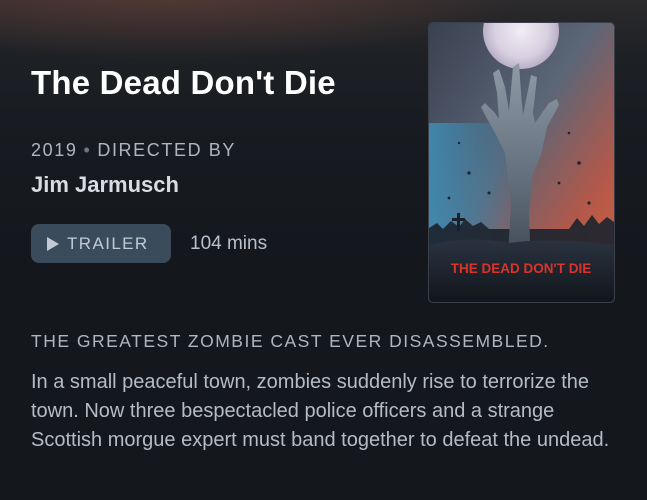  Describe the element at coordinates (229, 243) in the screenshot. I see `runtime: 104 mins` at that location.